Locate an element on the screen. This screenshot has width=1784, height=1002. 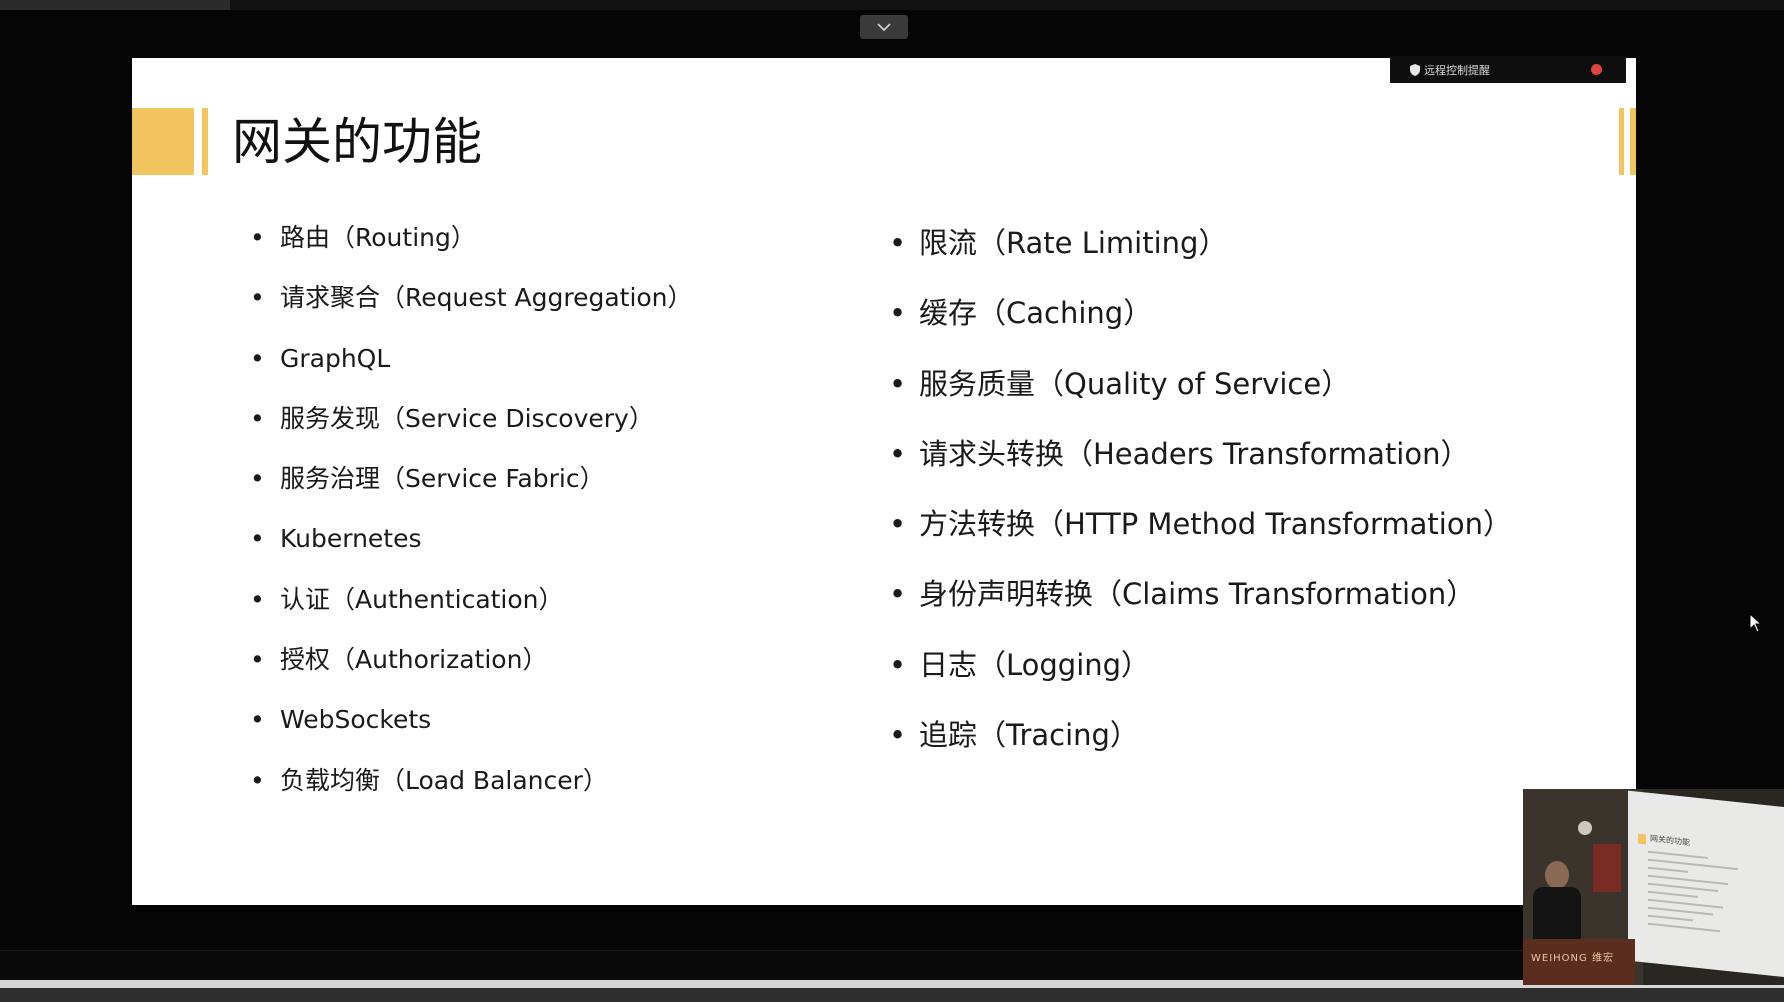
list-item: 授权（Authorization） is located at coordinates (530, 660).